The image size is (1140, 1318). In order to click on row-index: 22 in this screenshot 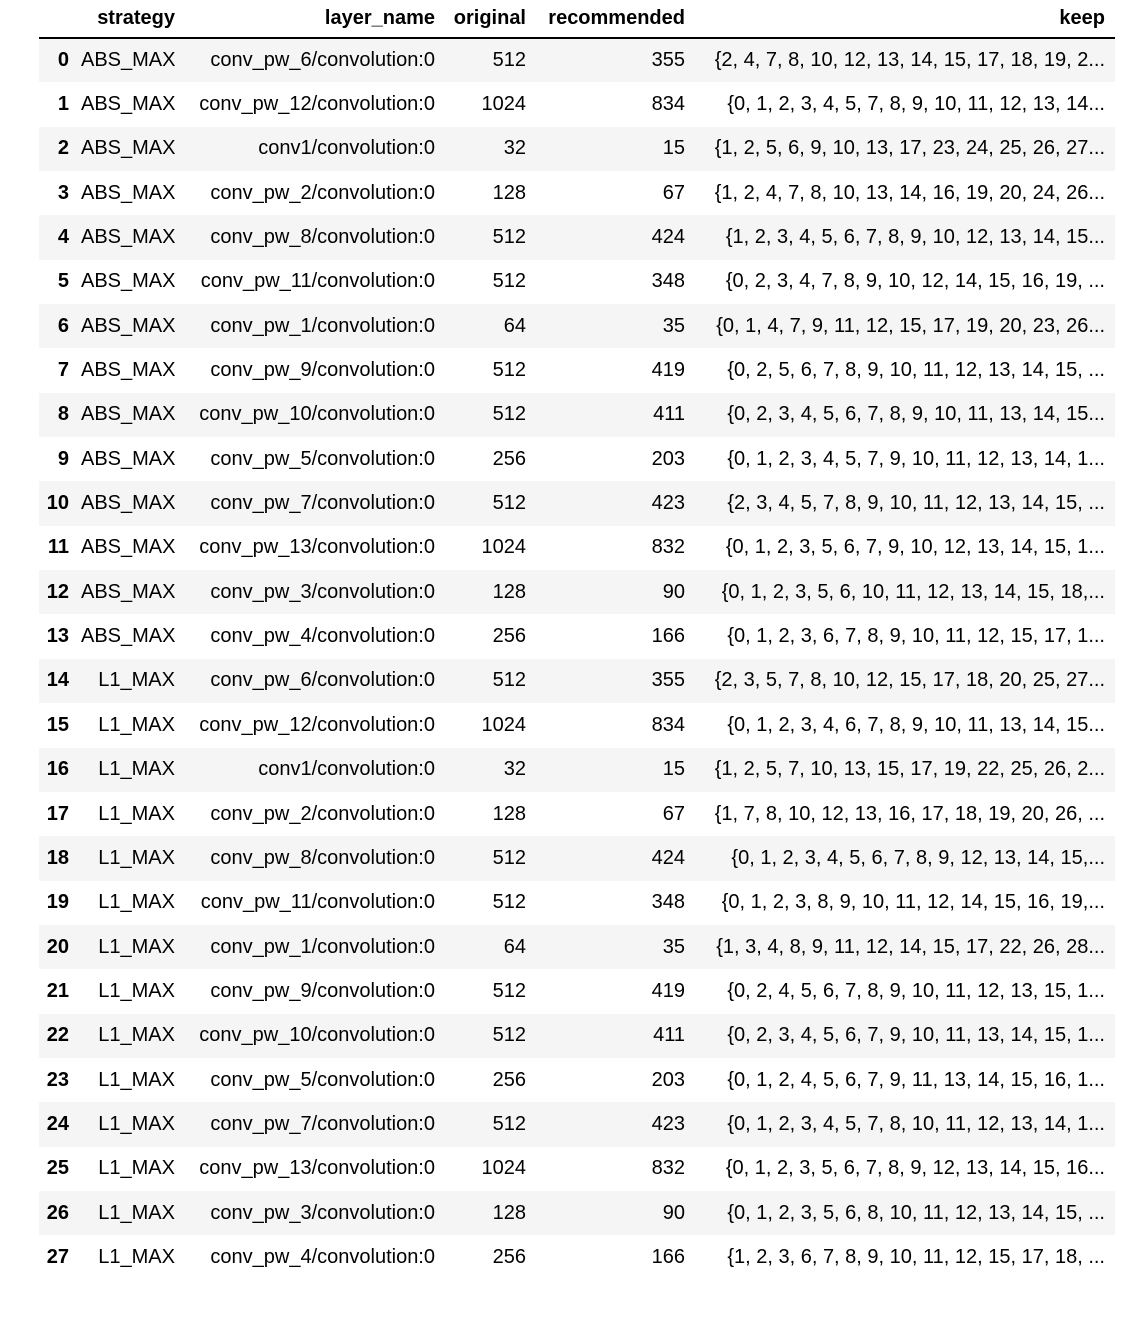, I will do `click(57, 1035)`.